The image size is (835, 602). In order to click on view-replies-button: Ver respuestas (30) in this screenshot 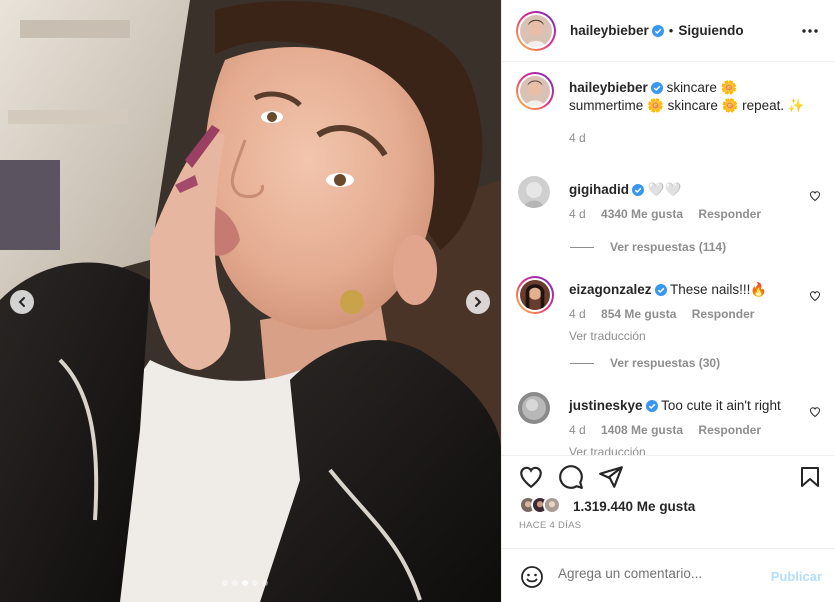, I will do `click(645, 363)`.